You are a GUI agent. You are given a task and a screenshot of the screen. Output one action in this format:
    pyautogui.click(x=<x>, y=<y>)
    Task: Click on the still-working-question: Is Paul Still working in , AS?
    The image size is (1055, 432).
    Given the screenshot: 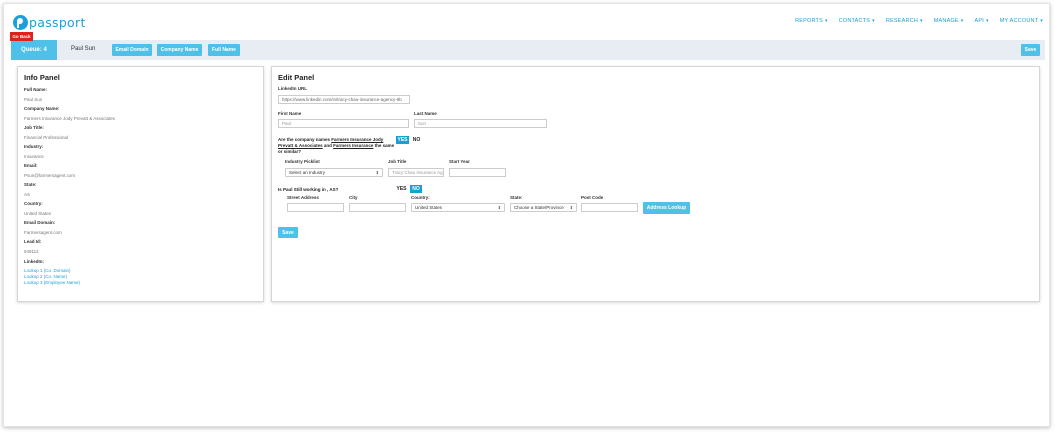 What is the action you would take?
    pyautogui.click(x=308, y=189)
    